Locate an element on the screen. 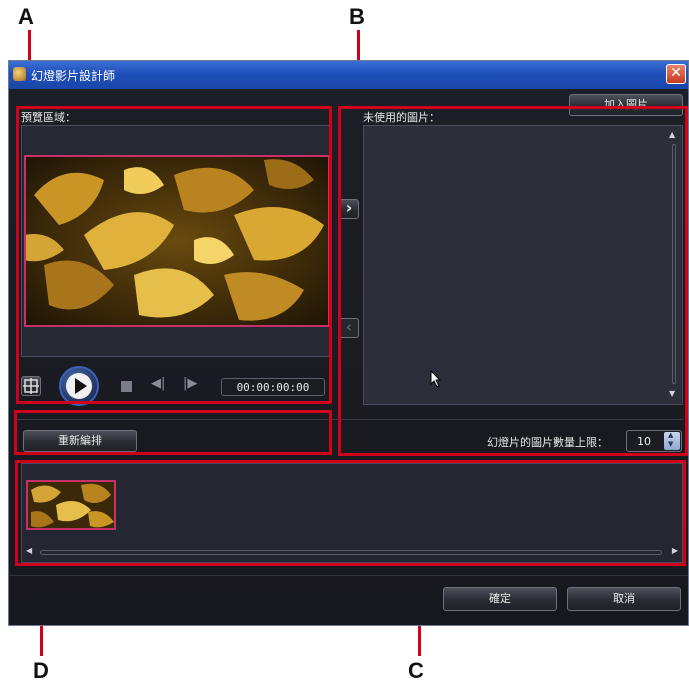 This screenshot has height=685, width=689. callout-a: A is located at coordinates (26, 16).